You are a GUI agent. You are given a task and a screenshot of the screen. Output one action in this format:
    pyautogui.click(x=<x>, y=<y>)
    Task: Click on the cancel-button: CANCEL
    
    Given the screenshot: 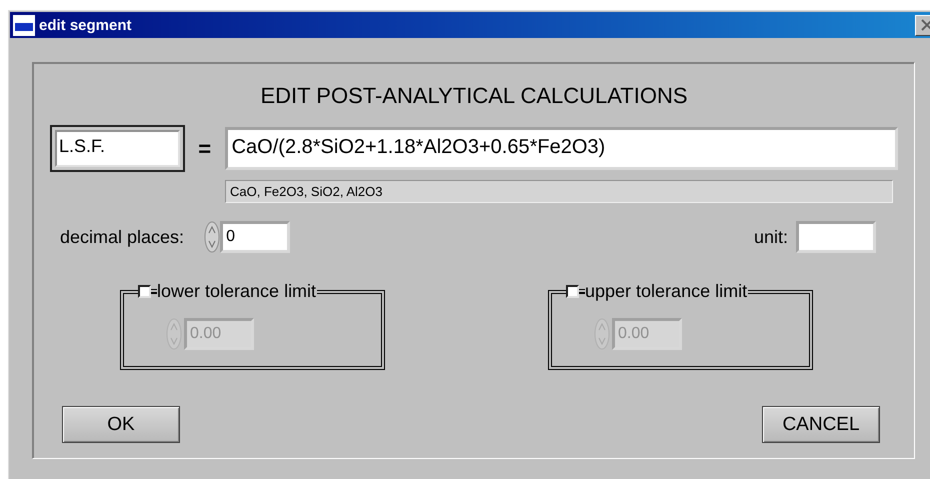 What is the action you would take?
    pyautogui.click(x=821, y=424)
    